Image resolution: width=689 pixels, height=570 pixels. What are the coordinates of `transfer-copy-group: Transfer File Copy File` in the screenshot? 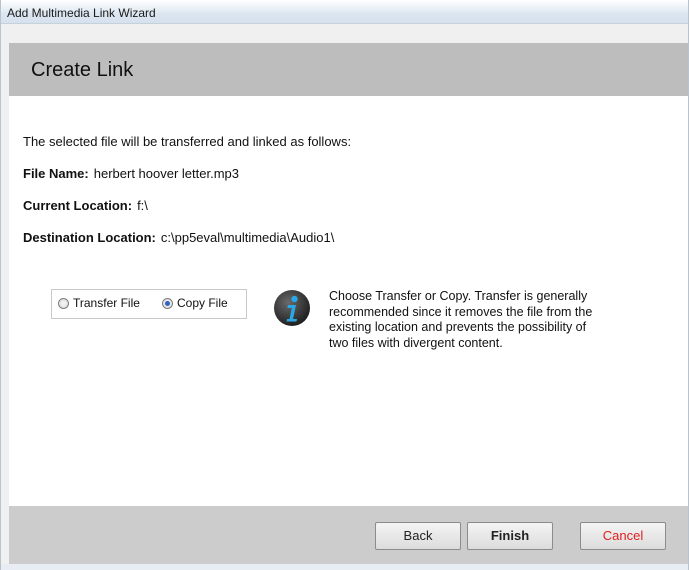 It's located at (149, 304).